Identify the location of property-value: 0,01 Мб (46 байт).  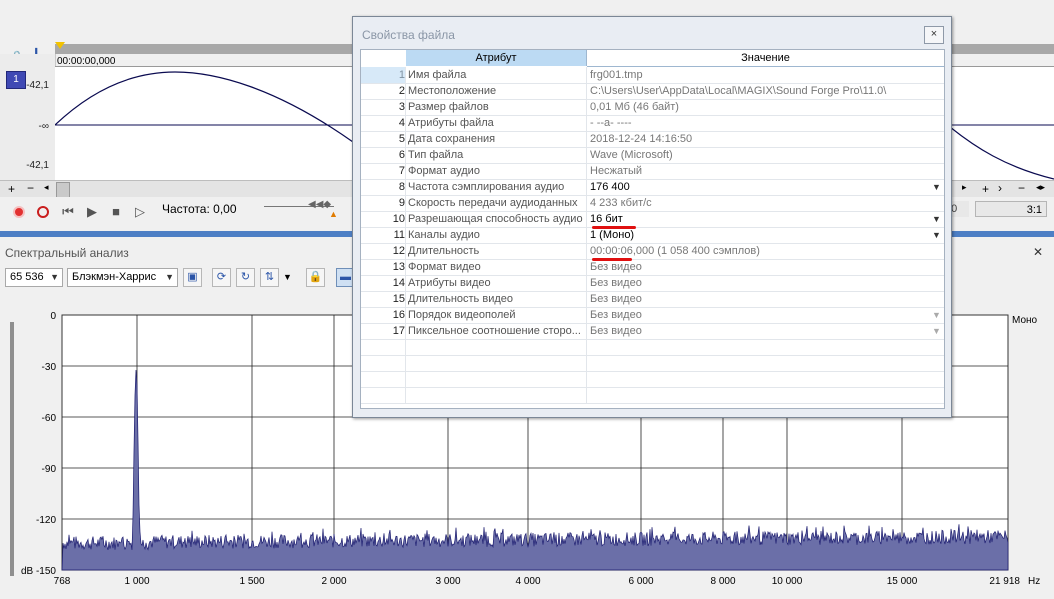
(765, 107).